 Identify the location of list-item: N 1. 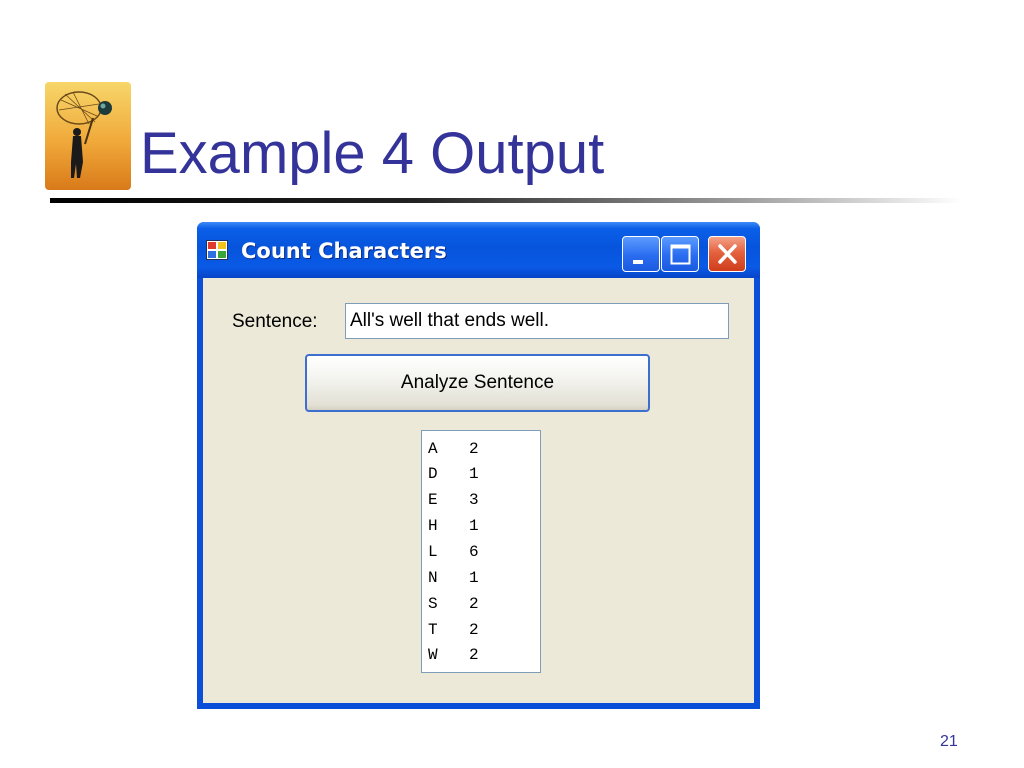
(478, 577).